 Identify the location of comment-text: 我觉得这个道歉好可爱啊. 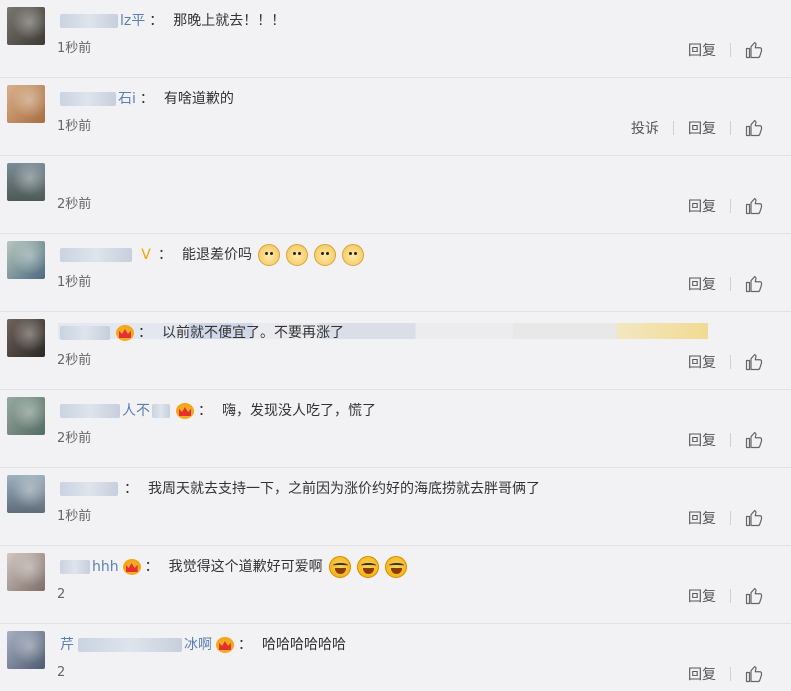
(245, 567).